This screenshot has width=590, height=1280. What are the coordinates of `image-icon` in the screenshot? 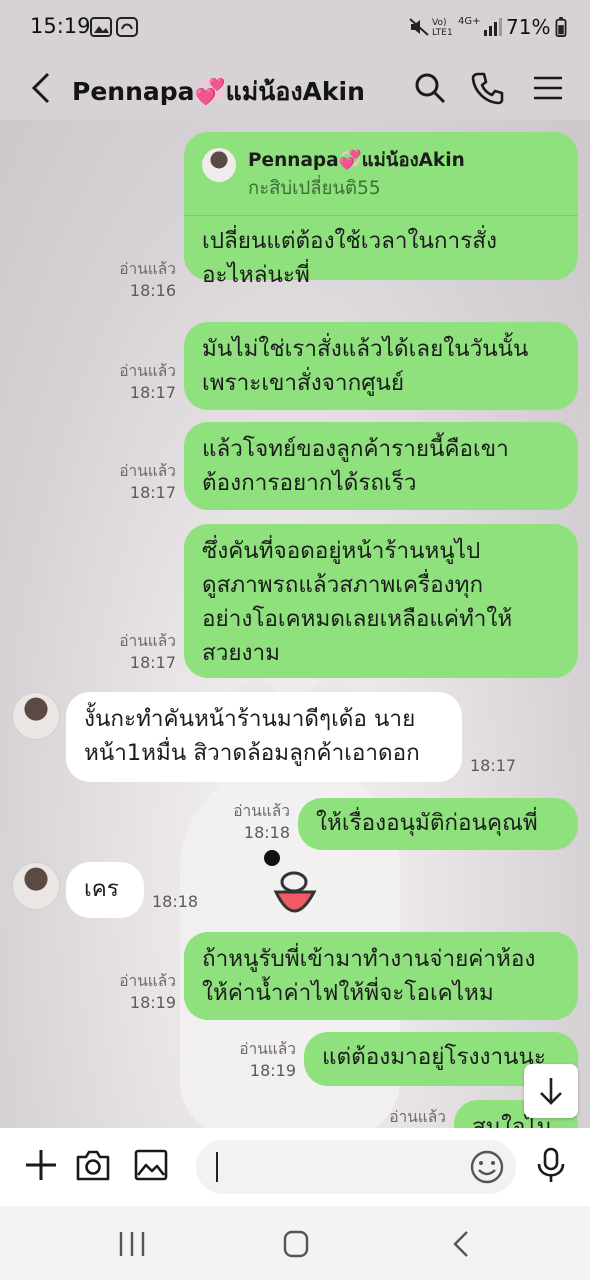 It's located at (151, 1165).